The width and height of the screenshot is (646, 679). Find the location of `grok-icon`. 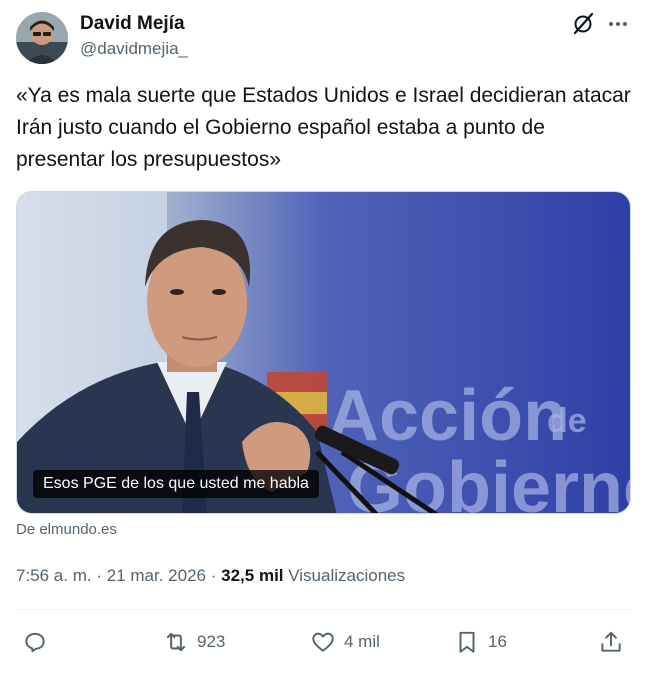

grok-icon is located at coordinates (583, 24).